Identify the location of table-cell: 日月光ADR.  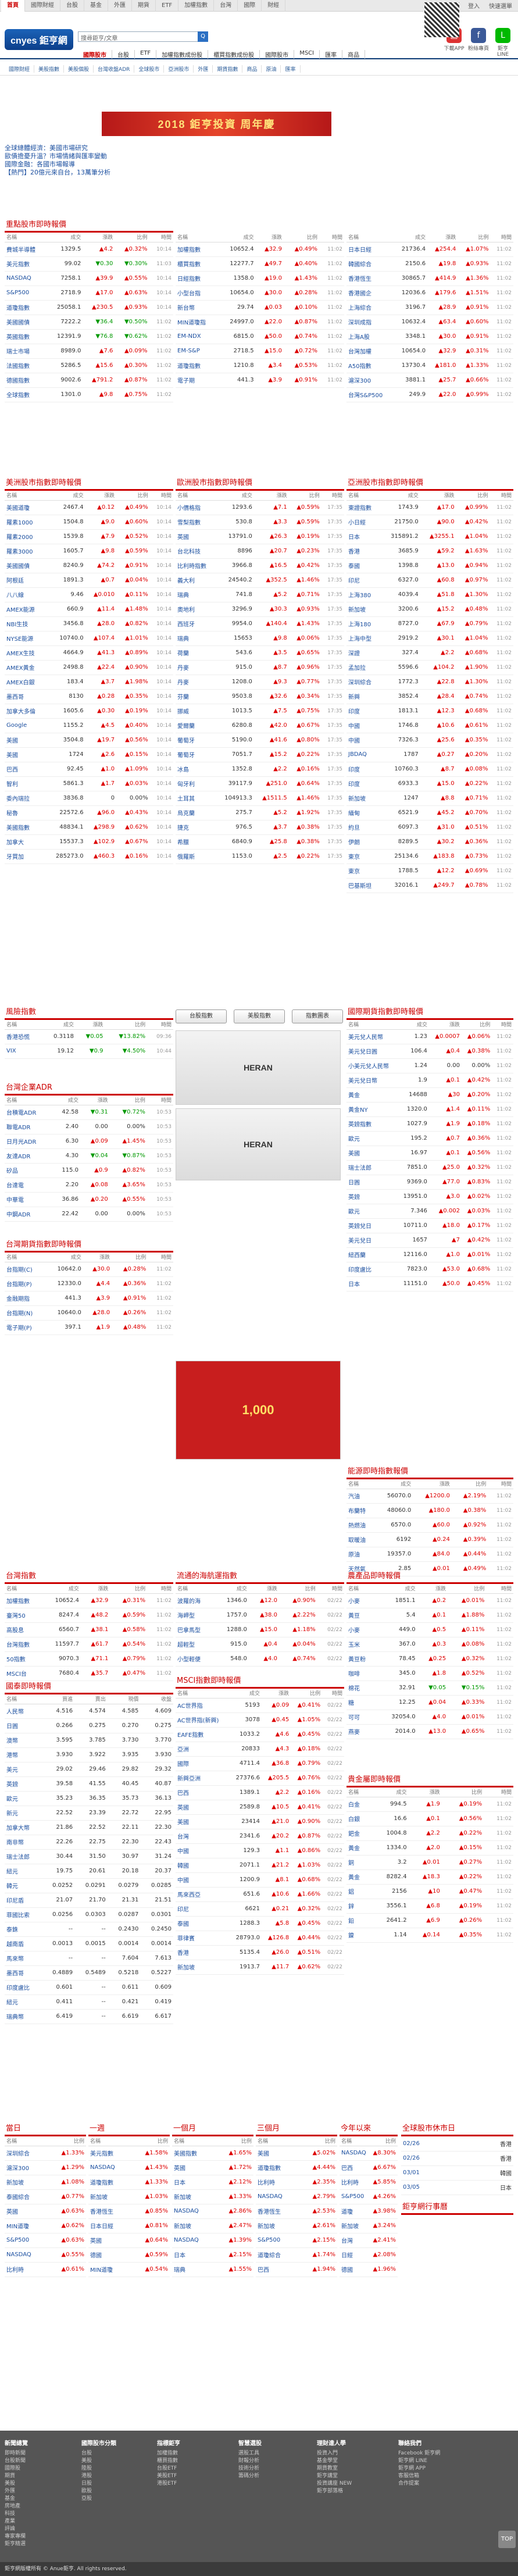
(28, 1141).